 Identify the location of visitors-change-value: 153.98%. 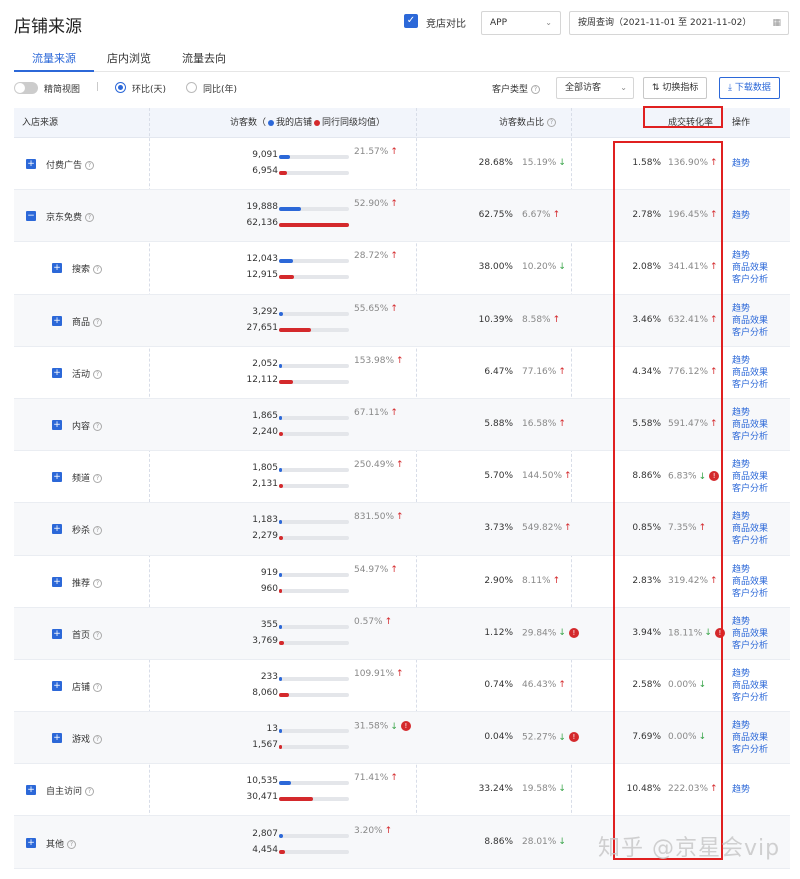
(374, 360).